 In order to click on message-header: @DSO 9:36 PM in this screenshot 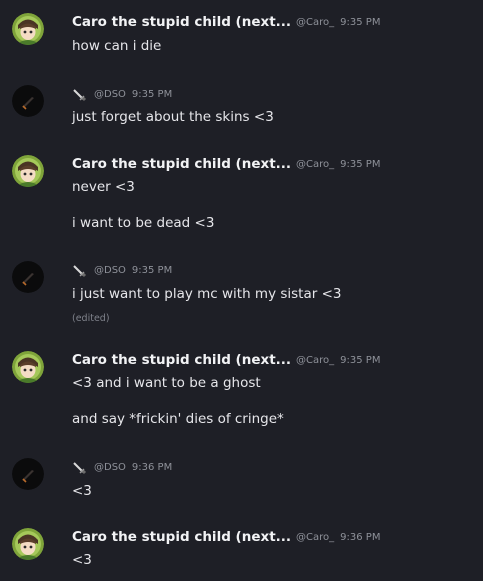, I will do `click(122, 467)`.